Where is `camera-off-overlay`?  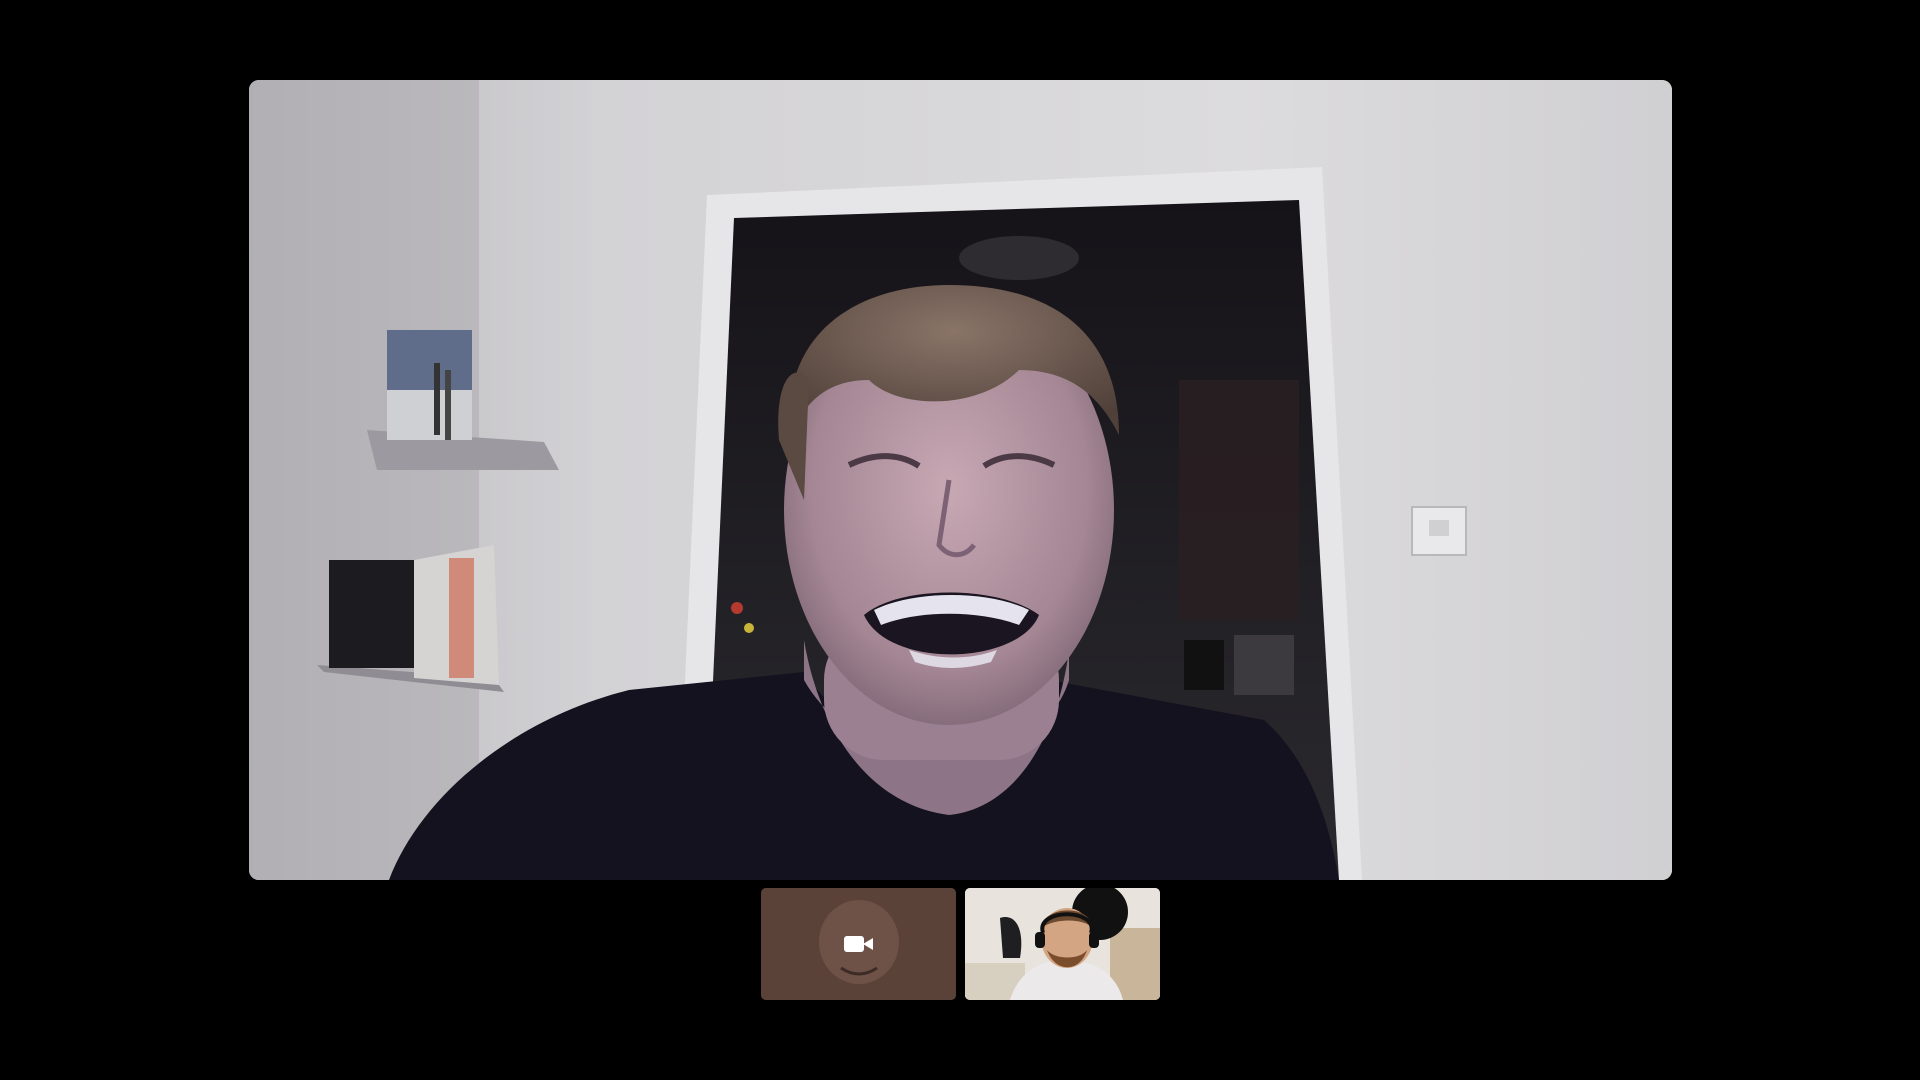
camera-off-overlay is located at coordinates (858, 944).